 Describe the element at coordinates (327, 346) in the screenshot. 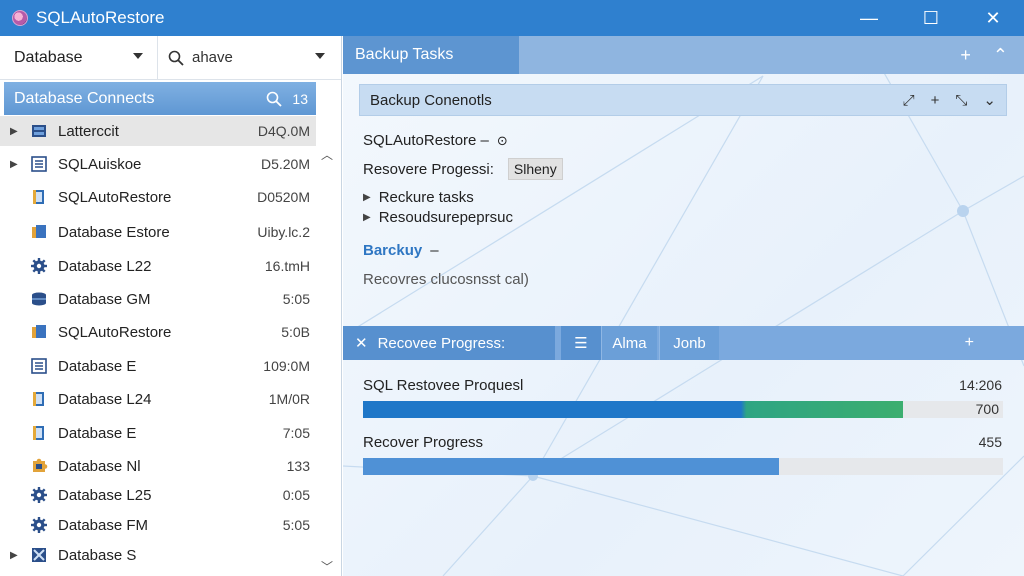

I see `tree-scrollbar: ︿ ﹀` at that location.